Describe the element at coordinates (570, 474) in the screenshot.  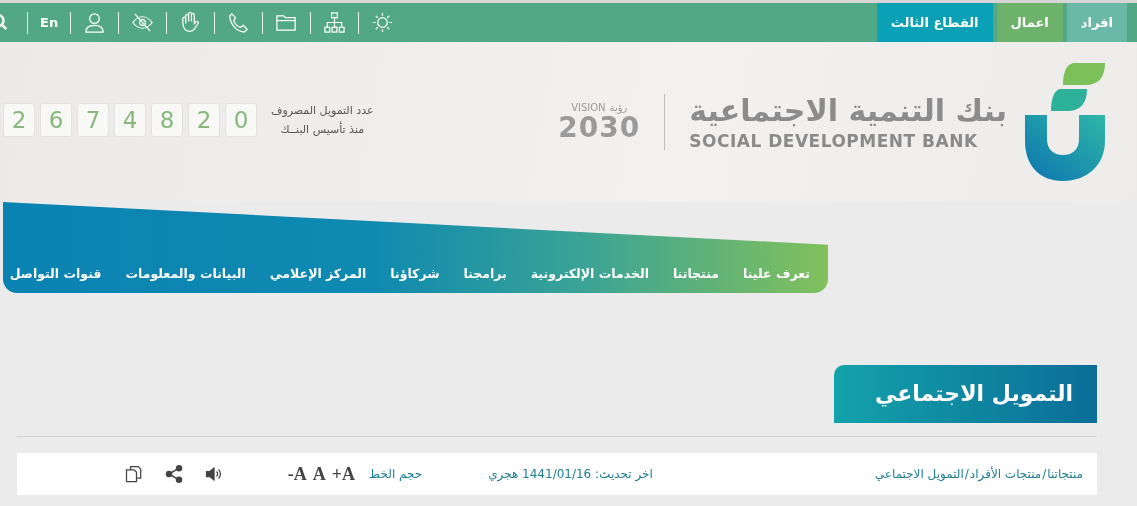
I see `last-update: اخر تحديث: 1441/01/16 هجري` at that location.